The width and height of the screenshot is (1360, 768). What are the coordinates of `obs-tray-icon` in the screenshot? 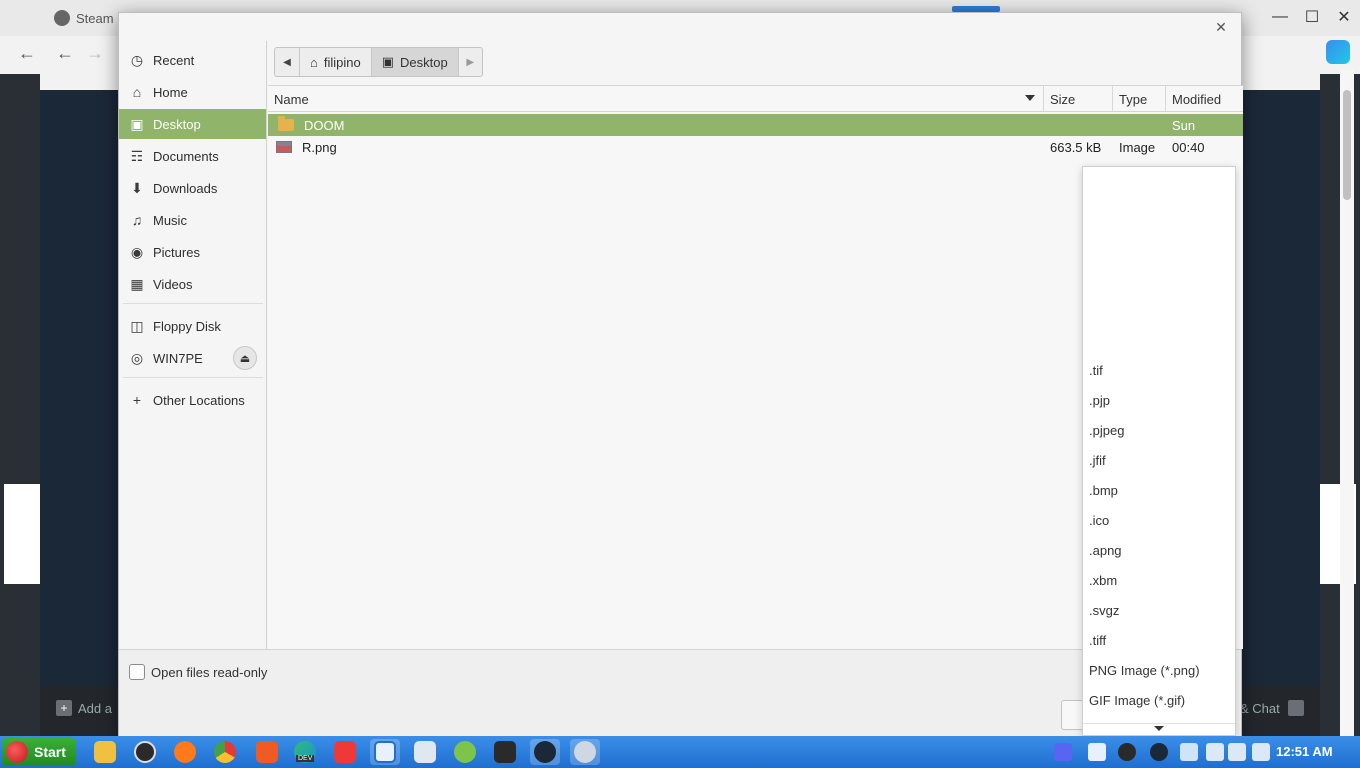 It's located at (1127, 752).